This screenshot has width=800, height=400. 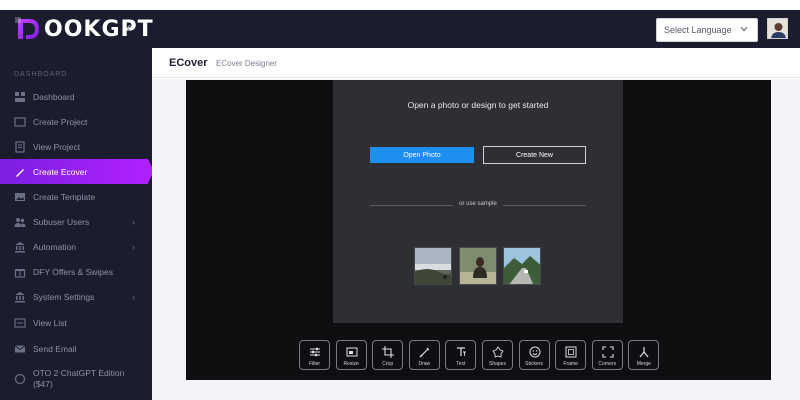 What do you see at coordinates (188, 63) in the screenshot?
I see `page-title: ECover` at bounding box center [188, 63].